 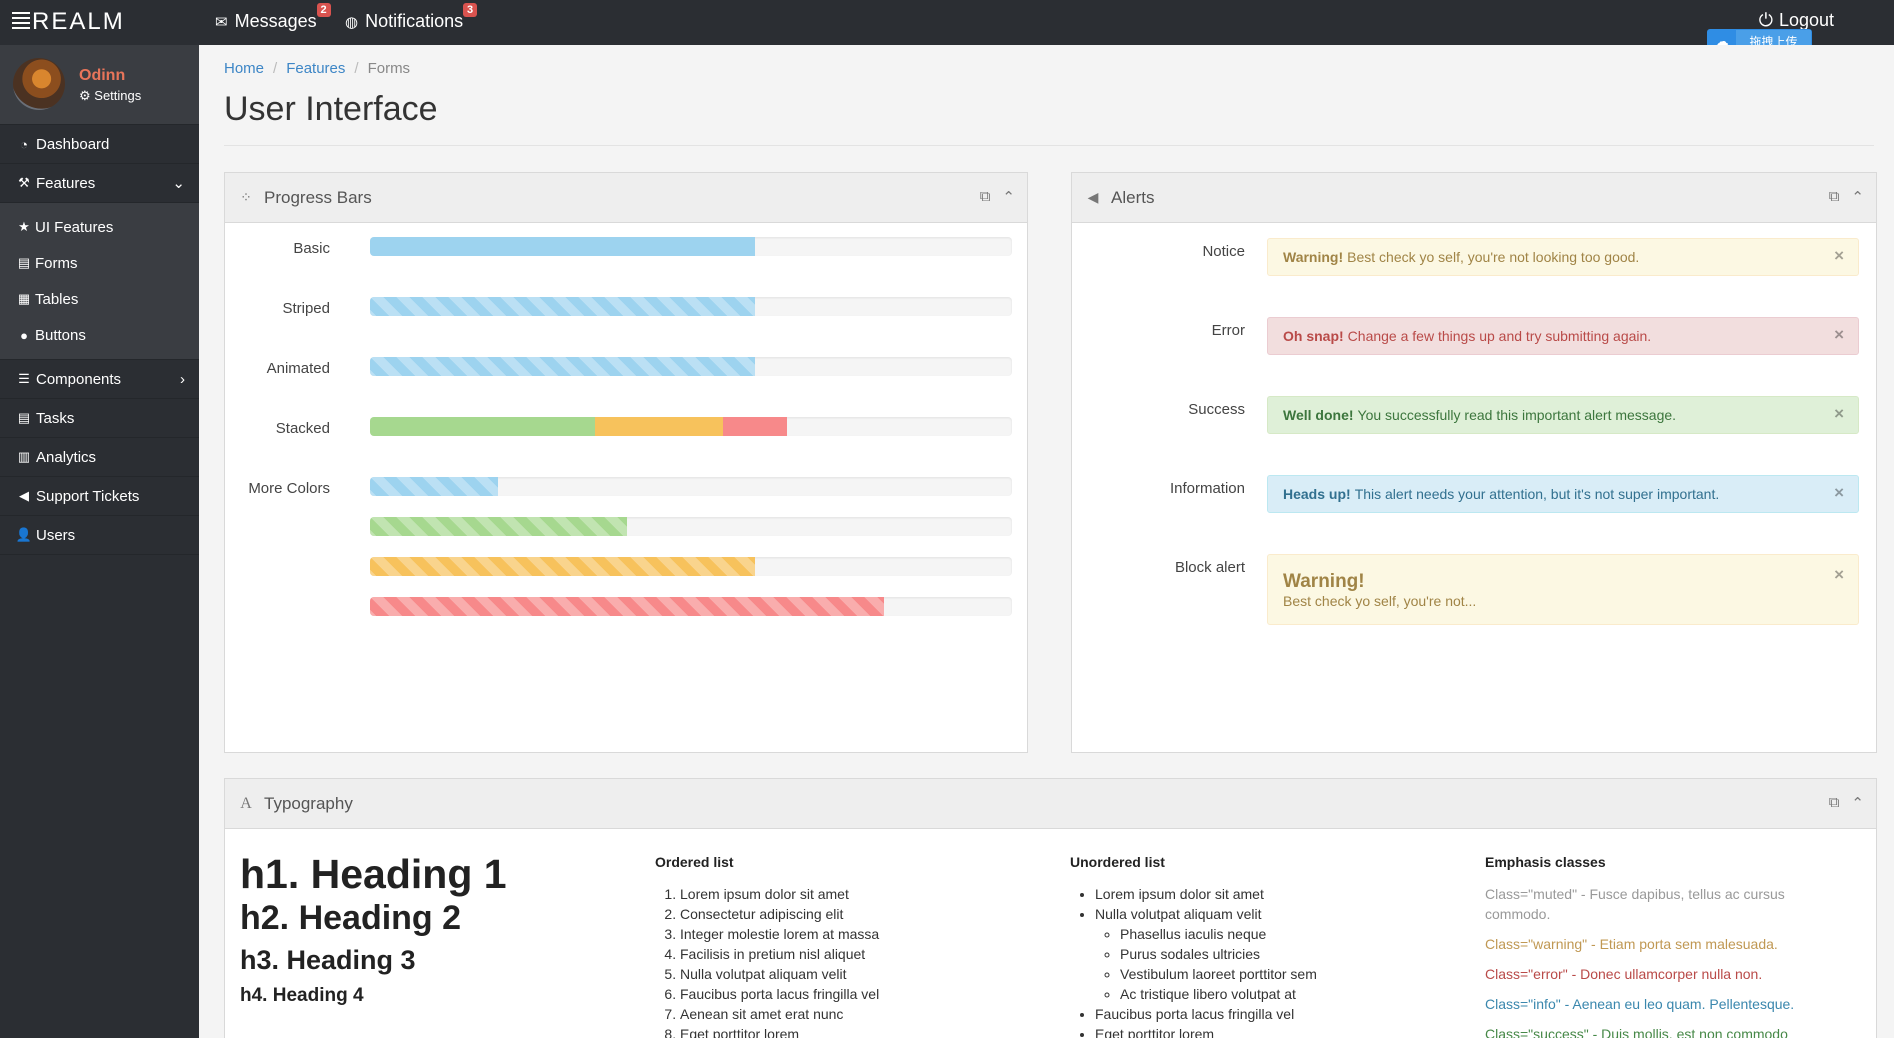 What do you see at coordinates (1285, 974) in the screenshot?
I see `list-item: Vestibulum laoreet porttitor sem` at bounding box center [1285, 974].